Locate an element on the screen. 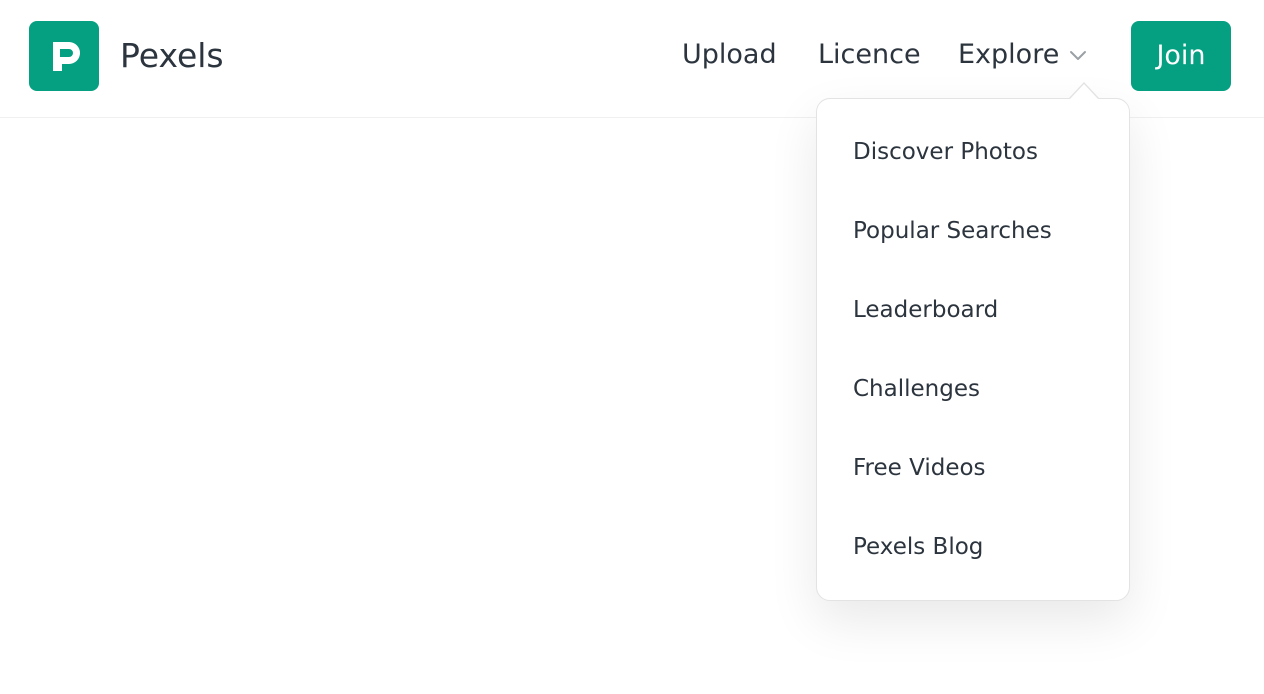  nav-explore-link: Explore is located at coordinates (1008, 55).